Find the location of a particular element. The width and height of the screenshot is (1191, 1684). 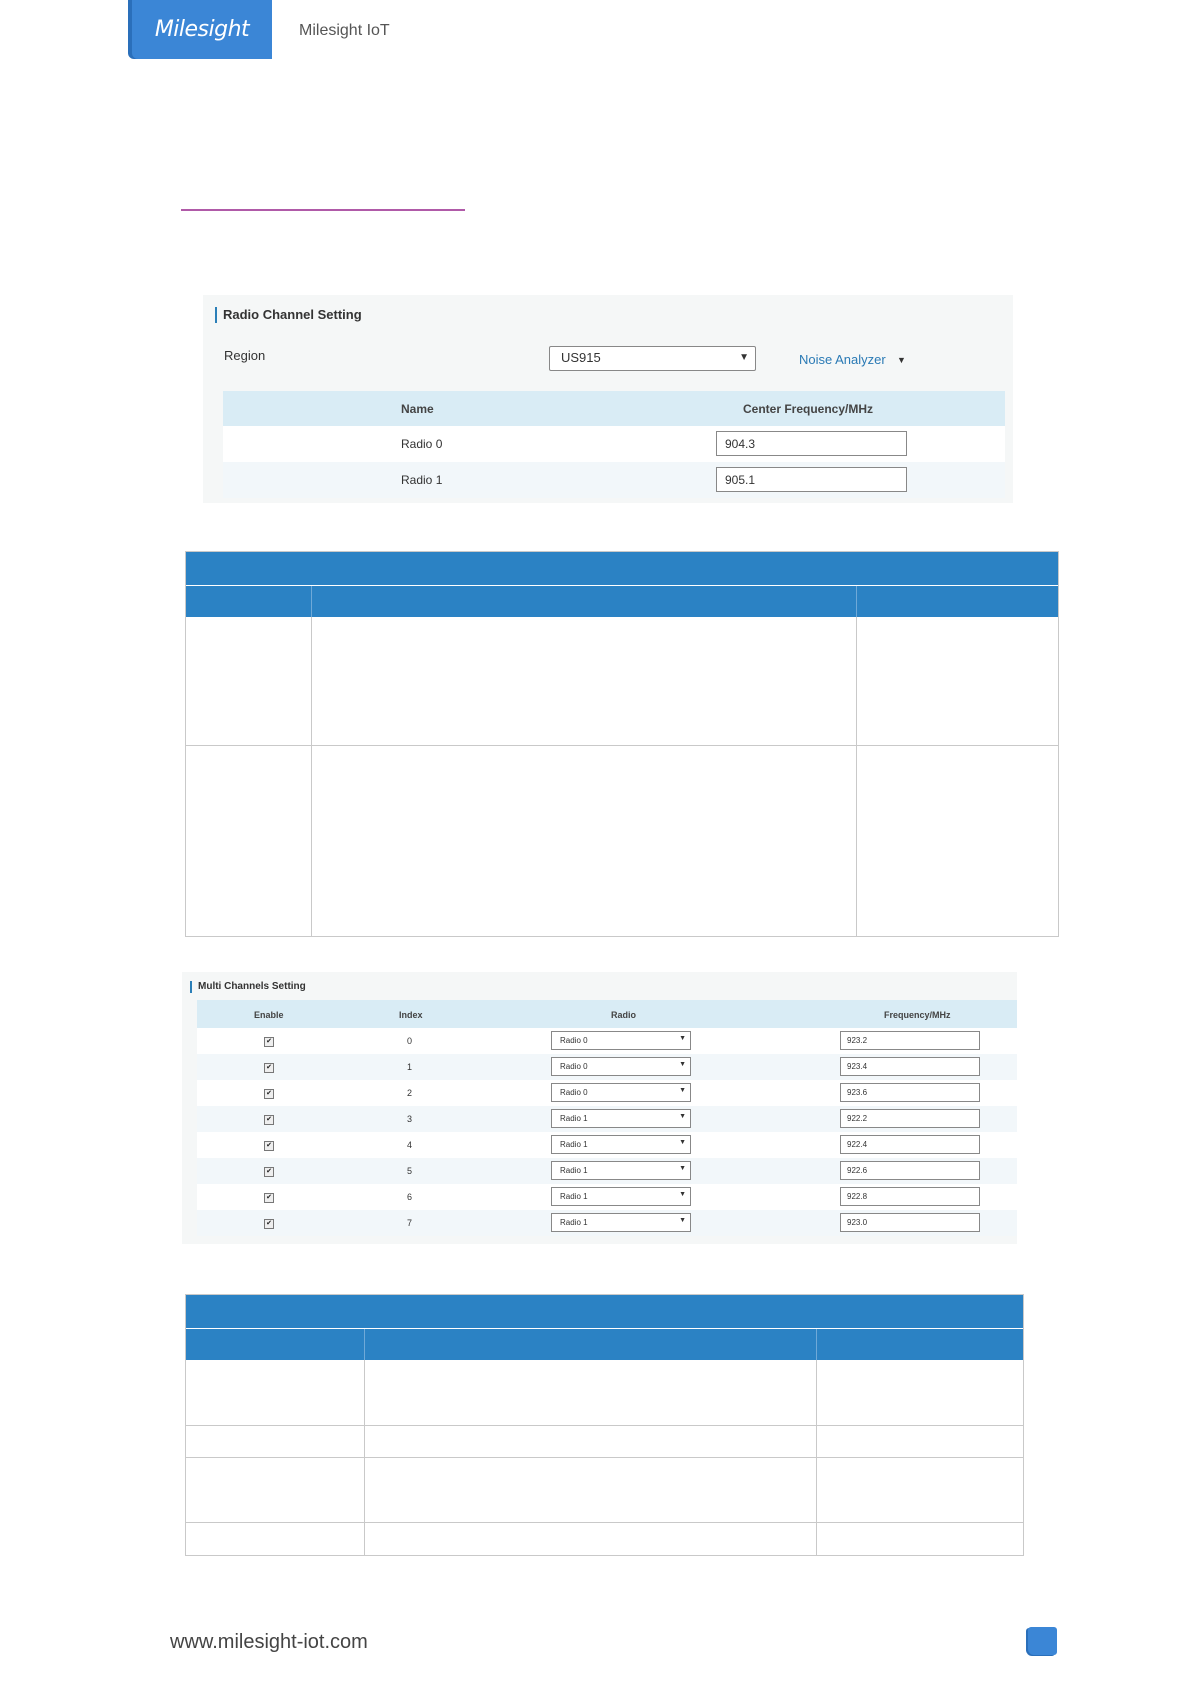

center-frequency-input: 904.3 is located at coordinates (811, 443).